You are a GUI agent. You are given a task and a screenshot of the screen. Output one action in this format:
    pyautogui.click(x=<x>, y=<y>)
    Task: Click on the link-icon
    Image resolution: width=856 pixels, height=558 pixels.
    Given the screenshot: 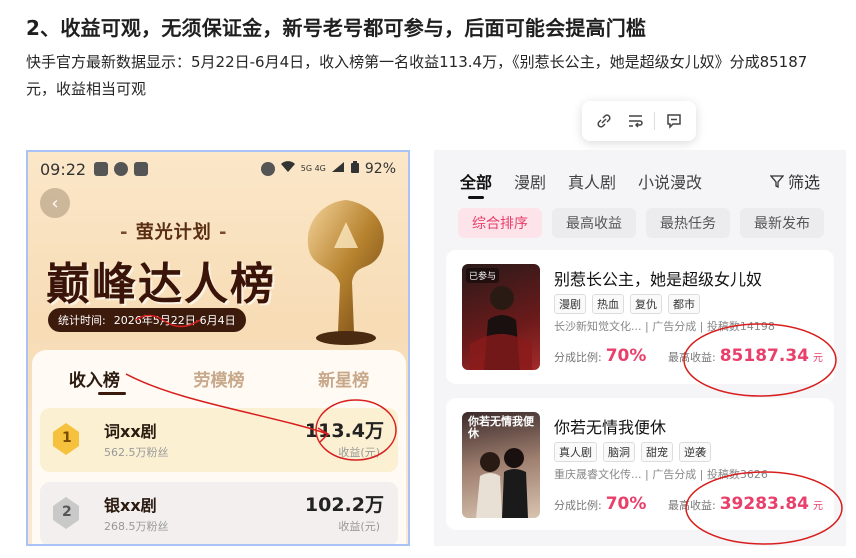 What is the action you would take?
    pyautogui.click(x=604, y=121)
    